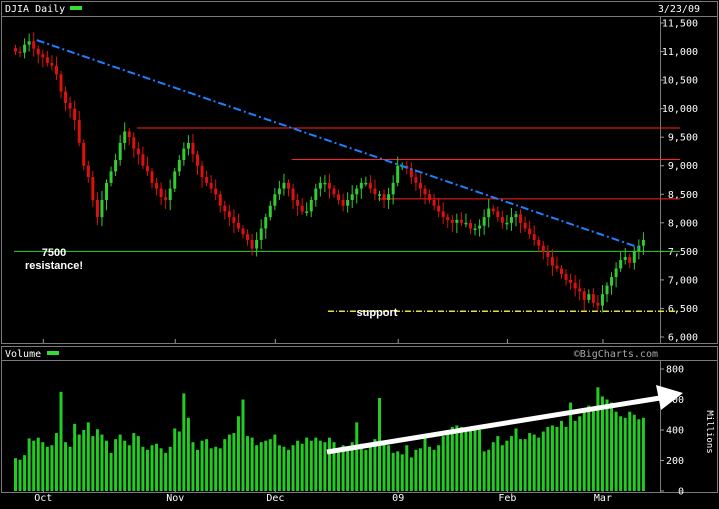 The height and width of the screenshot is (509, 719). I want to click on volume-tick-label: 400, so click(675, 431).